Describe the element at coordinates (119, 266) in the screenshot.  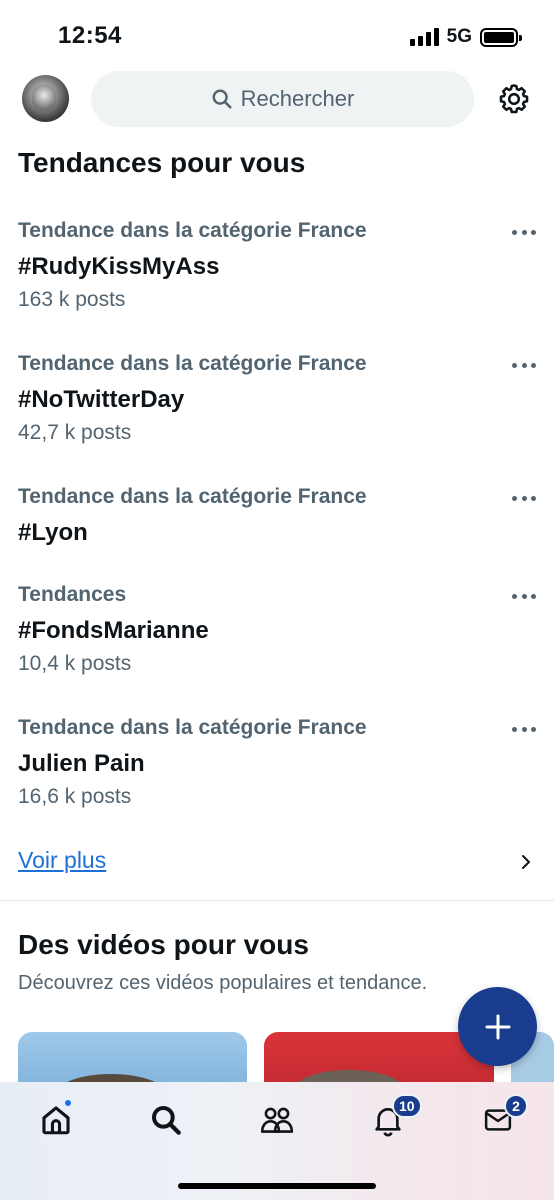
I see `trend-name: #RudyKissMyAss` at that location.